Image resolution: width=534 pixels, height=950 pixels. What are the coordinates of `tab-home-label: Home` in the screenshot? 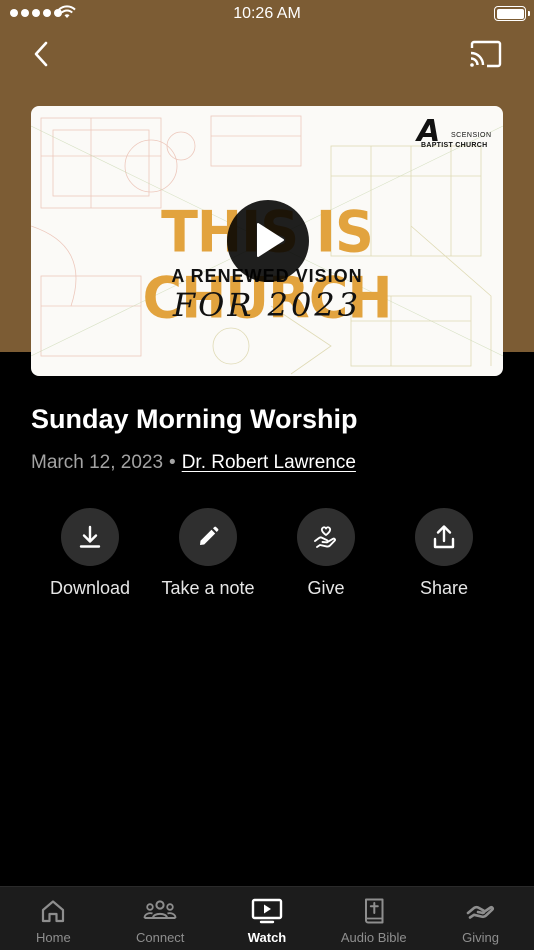 It's located at (53, 937).